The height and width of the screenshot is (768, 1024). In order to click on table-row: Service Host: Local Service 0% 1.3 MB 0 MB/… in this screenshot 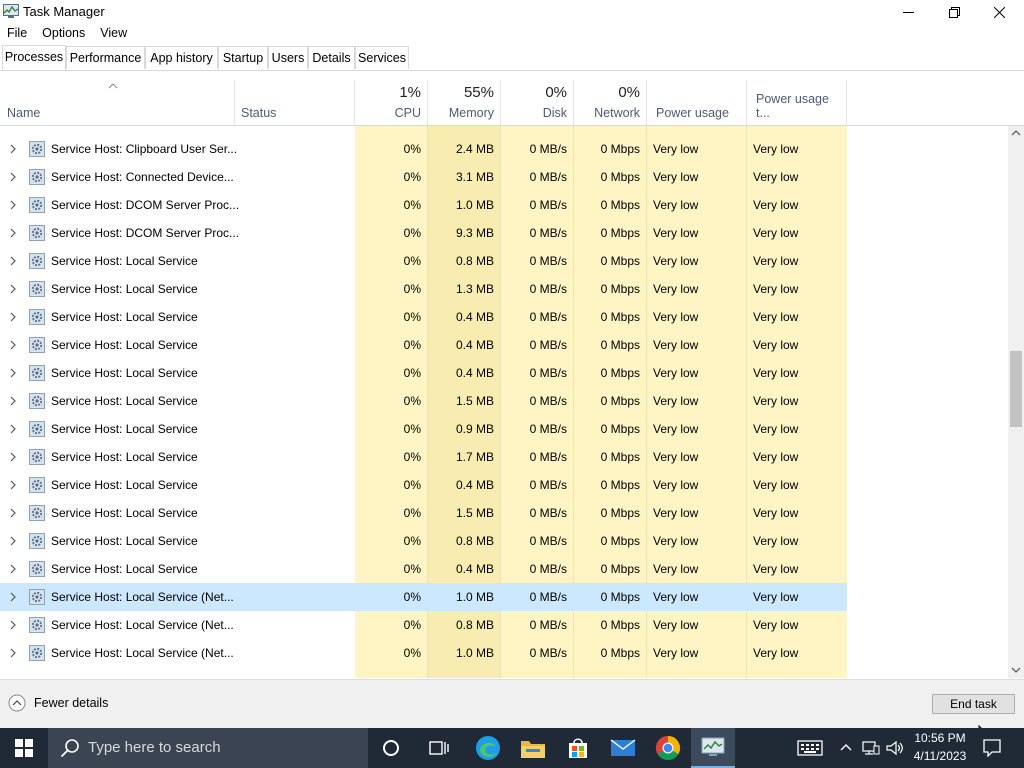, I will do `click(423, 289)`.